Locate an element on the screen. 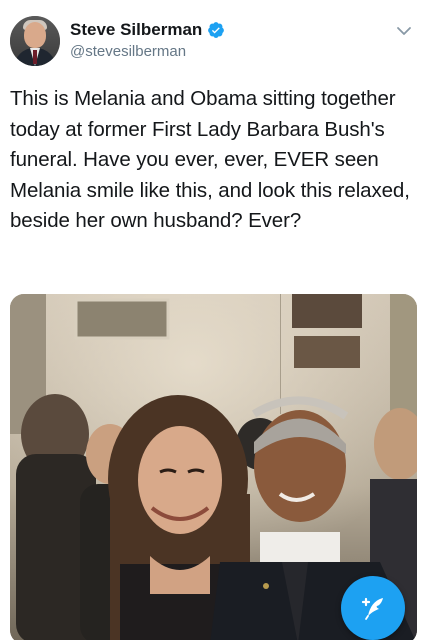  author-avatar is located at coordinates (35, 41).